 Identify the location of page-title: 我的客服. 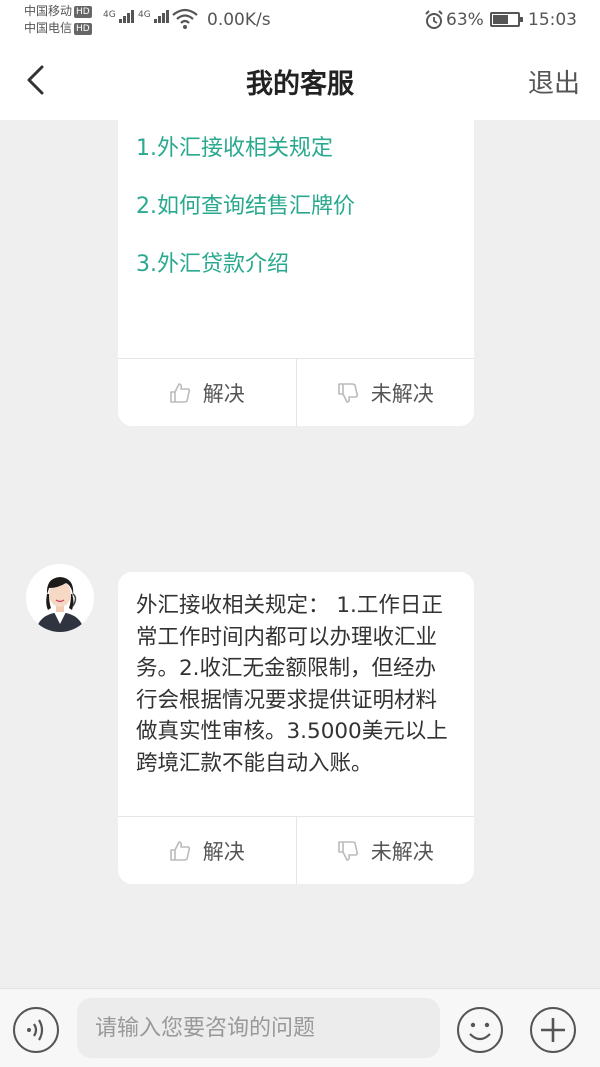
(300, 84).